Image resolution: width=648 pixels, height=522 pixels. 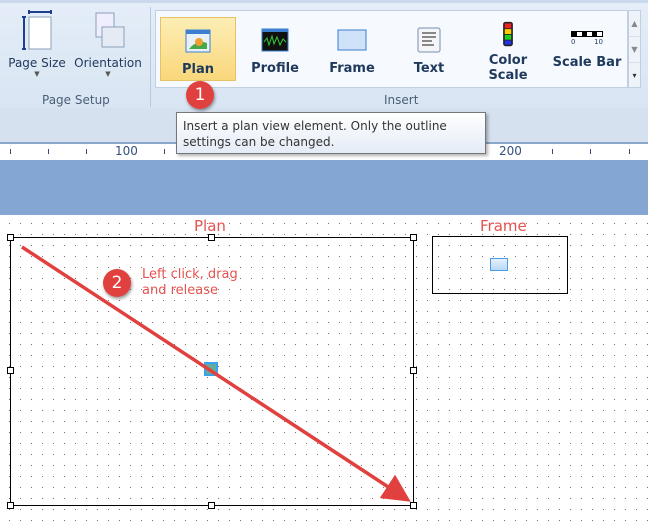 I want to click on ruler-label: 100, so click(x=126, y=151).